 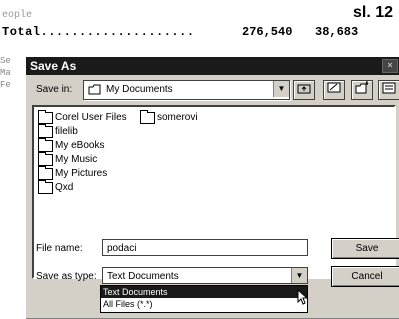 I want to click on save-as-type-options: Text Documents All Files (*.*), so click(x=204, y=299).